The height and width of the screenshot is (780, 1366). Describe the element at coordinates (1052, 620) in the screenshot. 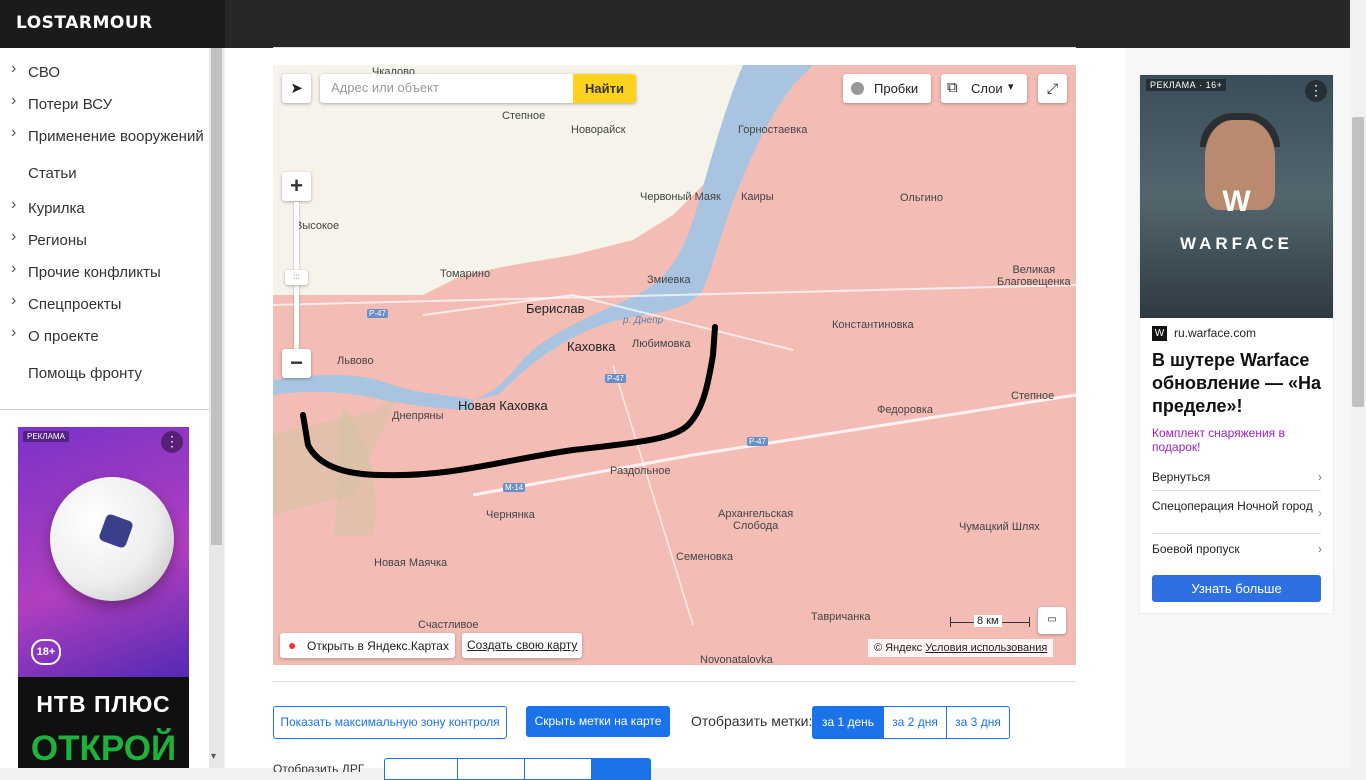

I see `ruler-icon: ▭` at that location.